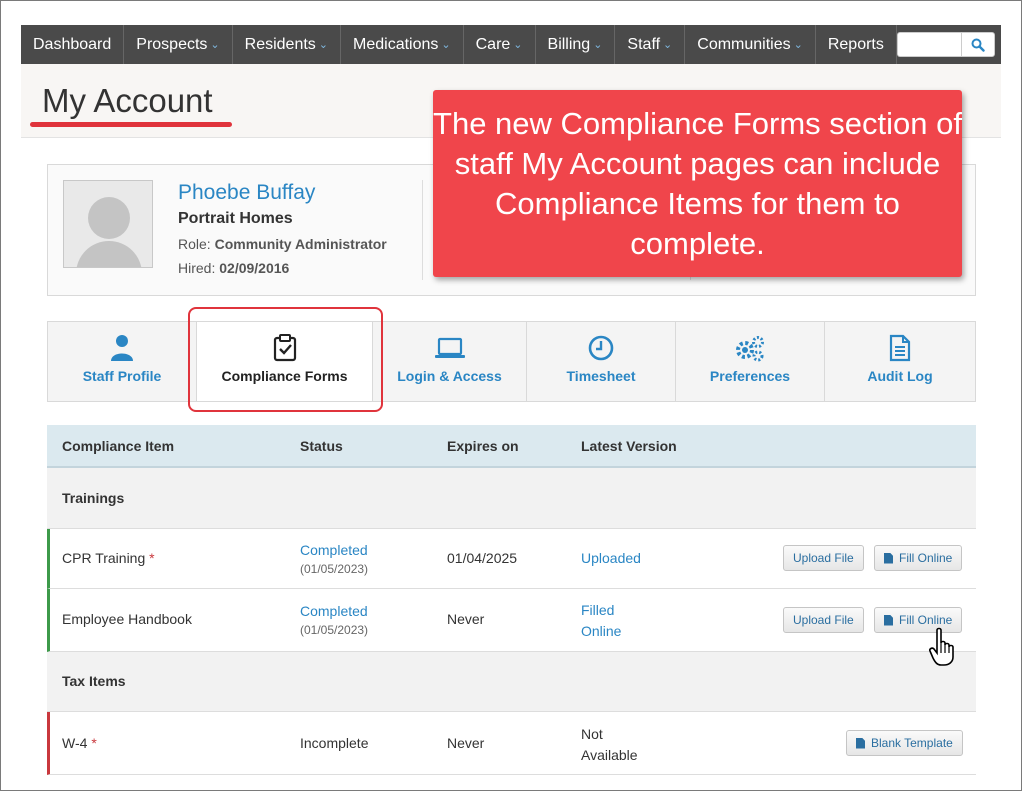 This screenshot has height=791, width=1022. What do you see at coordinates (282, 244) in the screenshot?
I see `profile-role: Role: Community Administrator` at bounding box center [282, 244].